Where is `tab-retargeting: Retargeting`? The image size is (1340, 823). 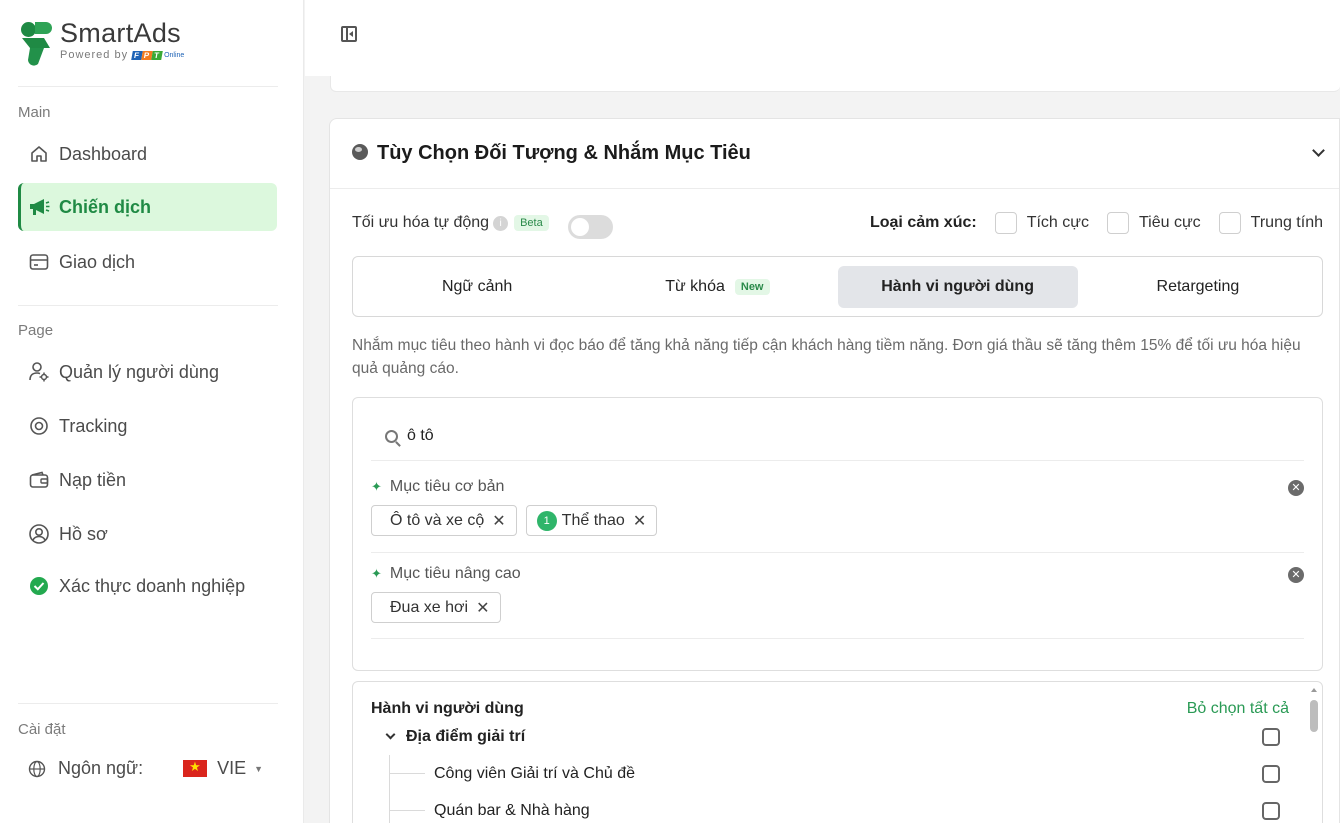 tab-retargeting: Retargeting is located at coordinates (1198, 287).